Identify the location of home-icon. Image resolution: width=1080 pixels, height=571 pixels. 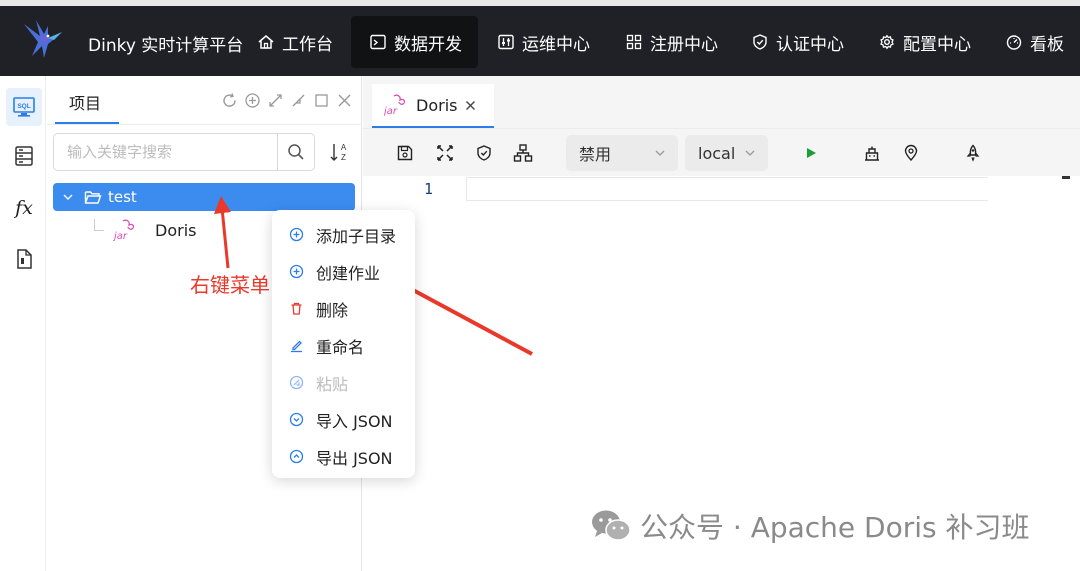
(266, 42).